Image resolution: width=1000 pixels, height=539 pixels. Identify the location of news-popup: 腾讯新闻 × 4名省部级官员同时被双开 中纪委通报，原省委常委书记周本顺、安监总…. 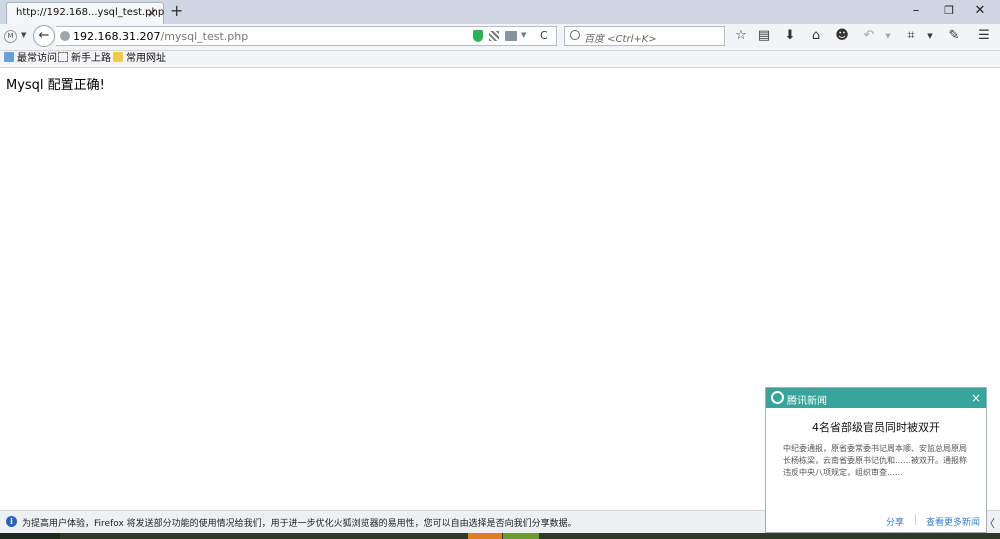
(876, 460).